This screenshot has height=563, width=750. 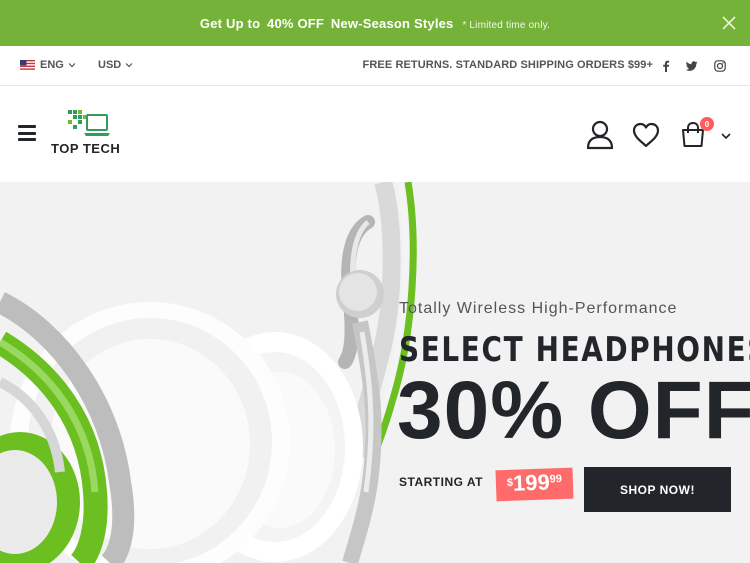 What do you see at coordinates (89, 123) in the screenshot?
I see `logo-mark` at bounding box center [89, 123].